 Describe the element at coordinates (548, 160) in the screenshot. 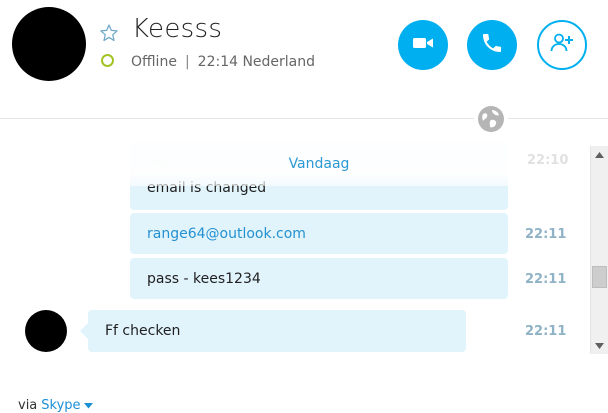

I see `message-time: 22:10` at that location.